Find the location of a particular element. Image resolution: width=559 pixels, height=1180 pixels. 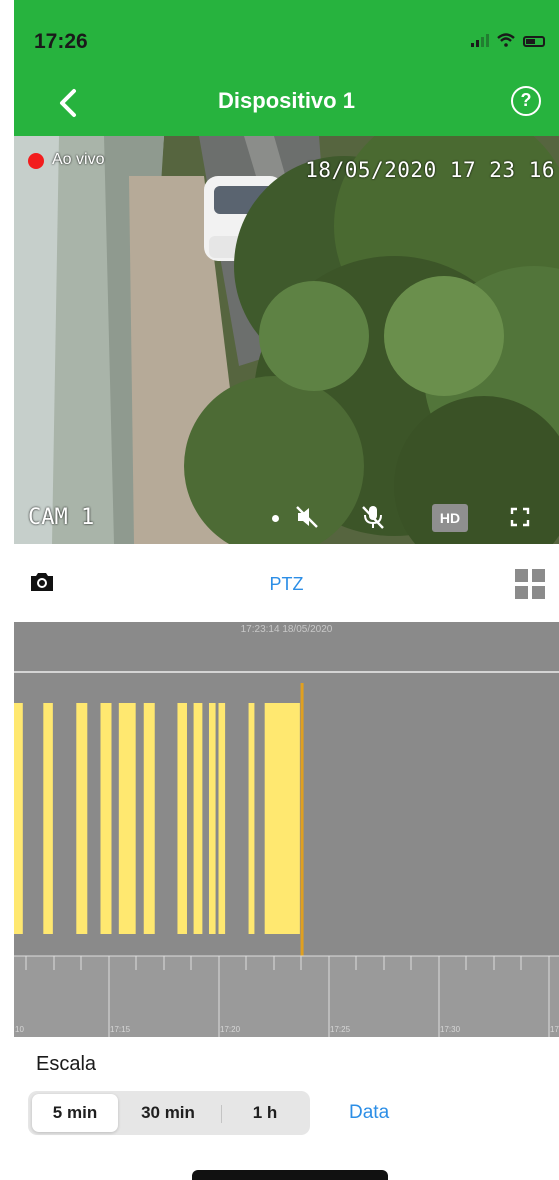

page-dot is located at coordinates (275, 518).